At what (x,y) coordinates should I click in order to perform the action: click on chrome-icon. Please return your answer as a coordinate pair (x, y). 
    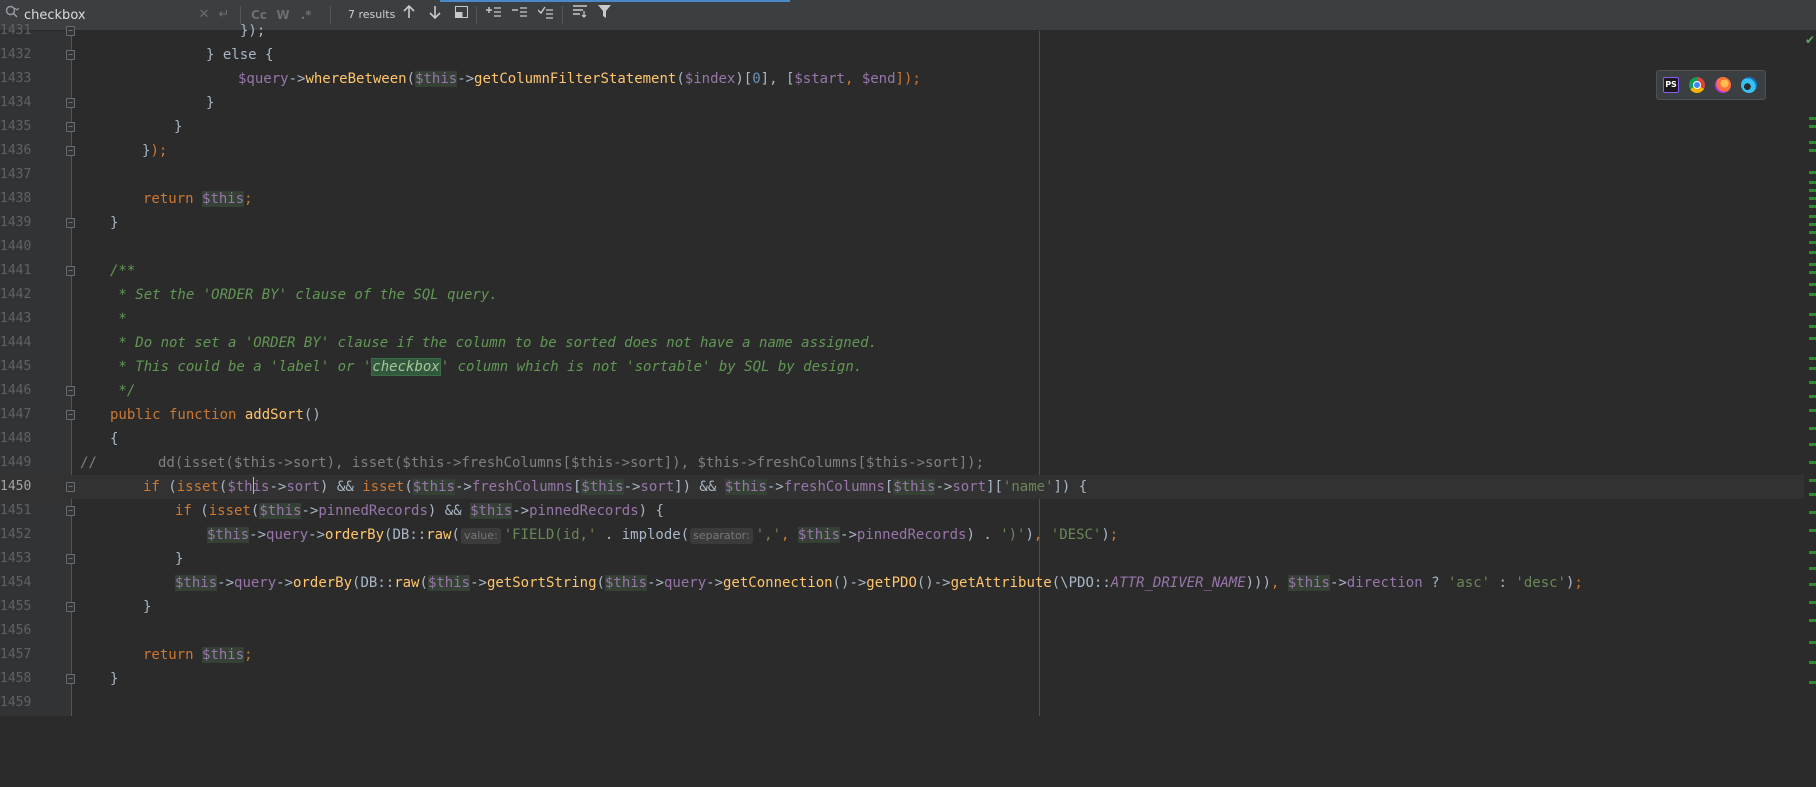
    Looking at the image, I should click on (1697, 85).